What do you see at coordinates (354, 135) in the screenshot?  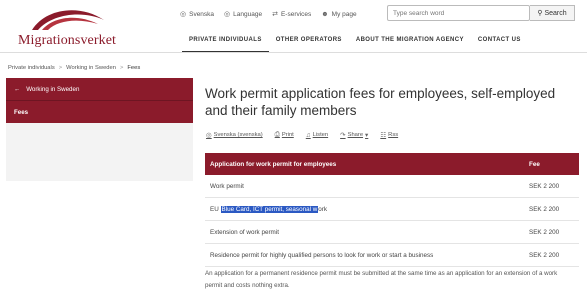 I see `share-bar-share: ↷ Share ▾` at bounding box center [354, 135].